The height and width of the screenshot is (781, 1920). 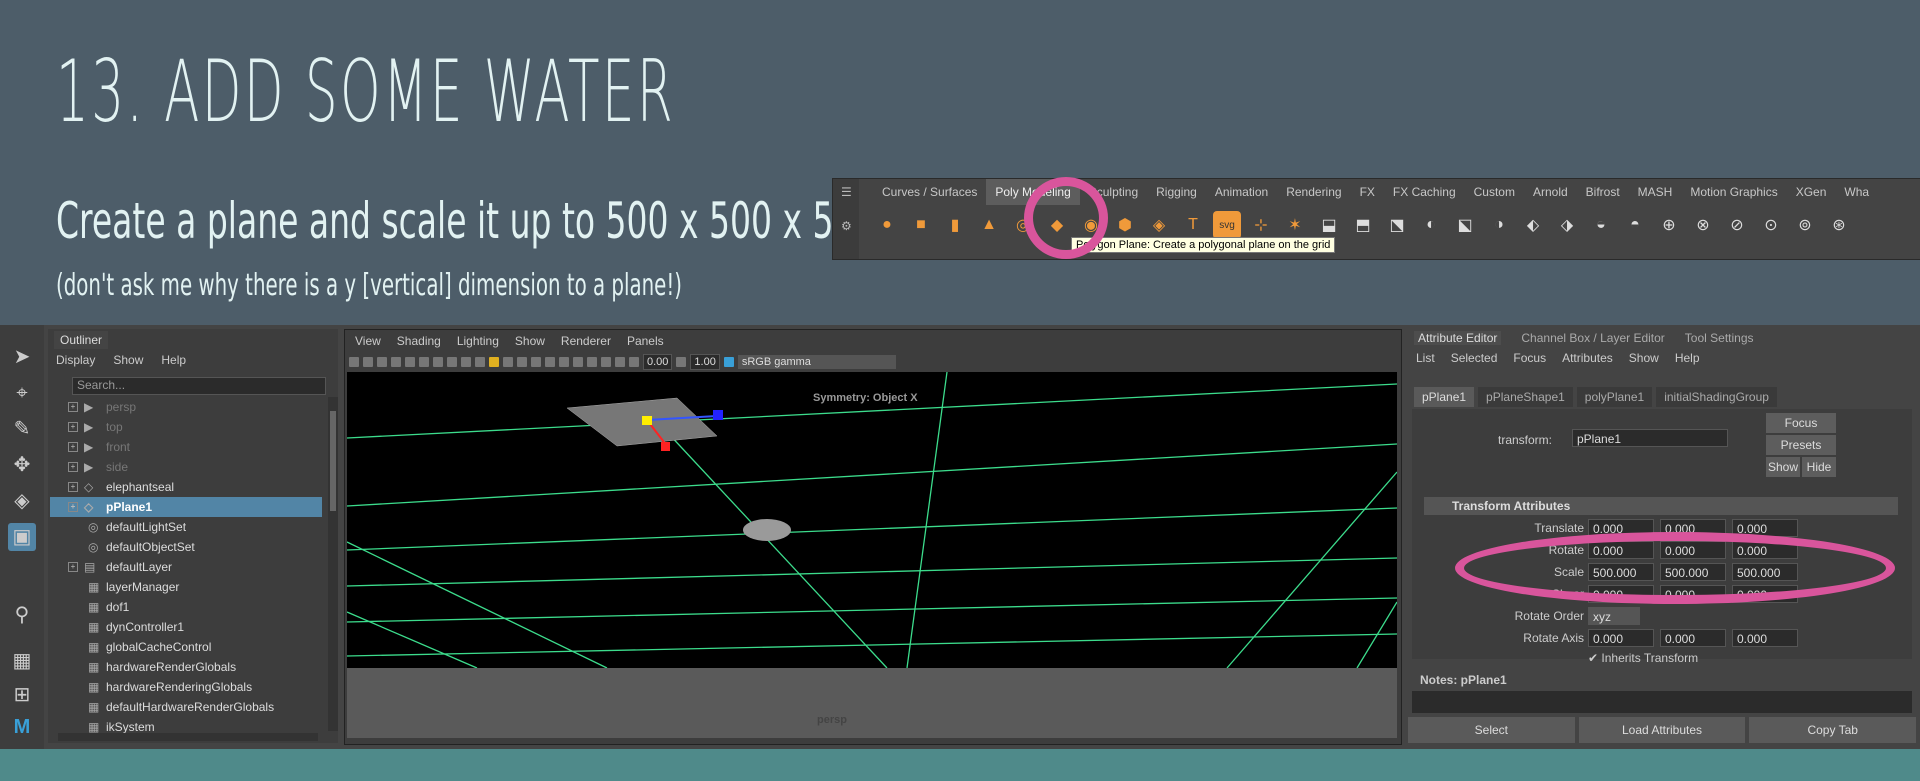 I want to click on safe-title-icon, so click(x=466, y=362).